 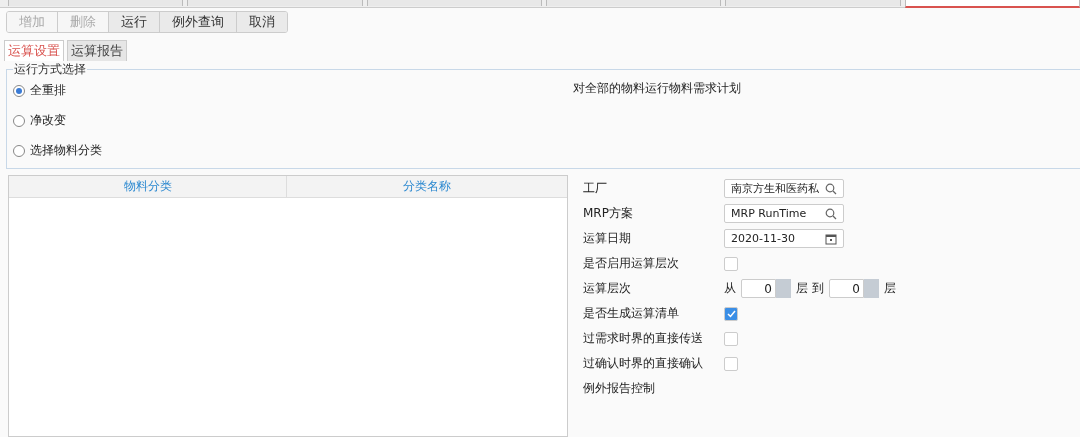 I want to click on unit-label: 层, so click(x=889, y=288).